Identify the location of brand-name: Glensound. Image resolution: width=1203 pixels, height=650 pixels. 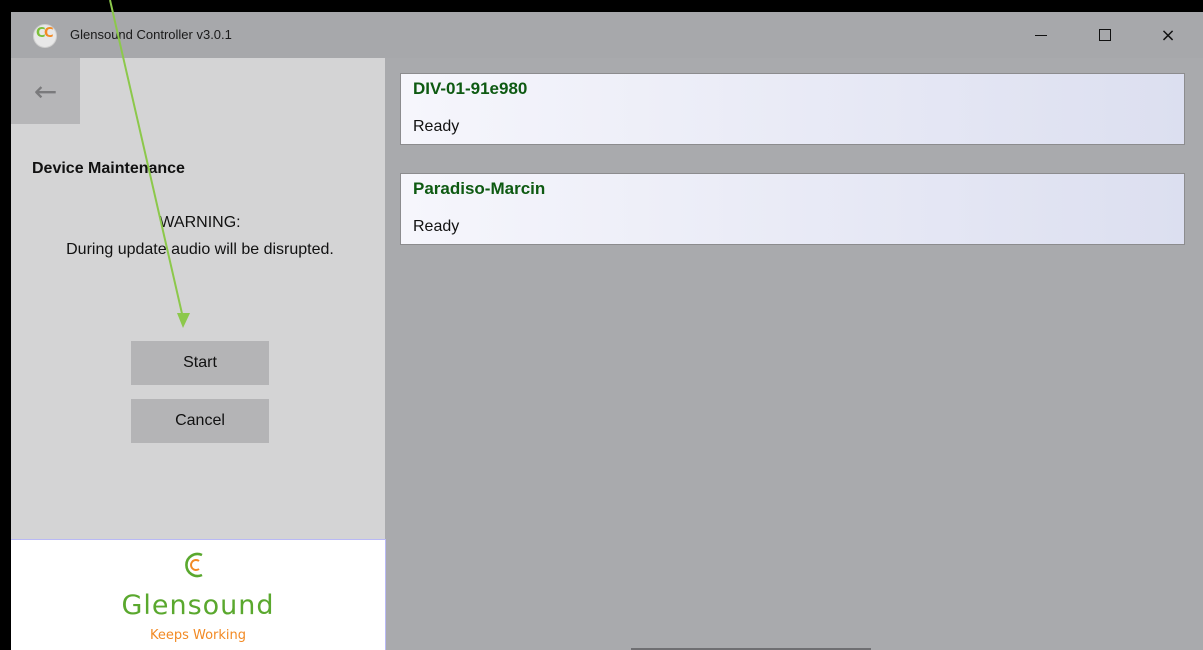
(198, 605).